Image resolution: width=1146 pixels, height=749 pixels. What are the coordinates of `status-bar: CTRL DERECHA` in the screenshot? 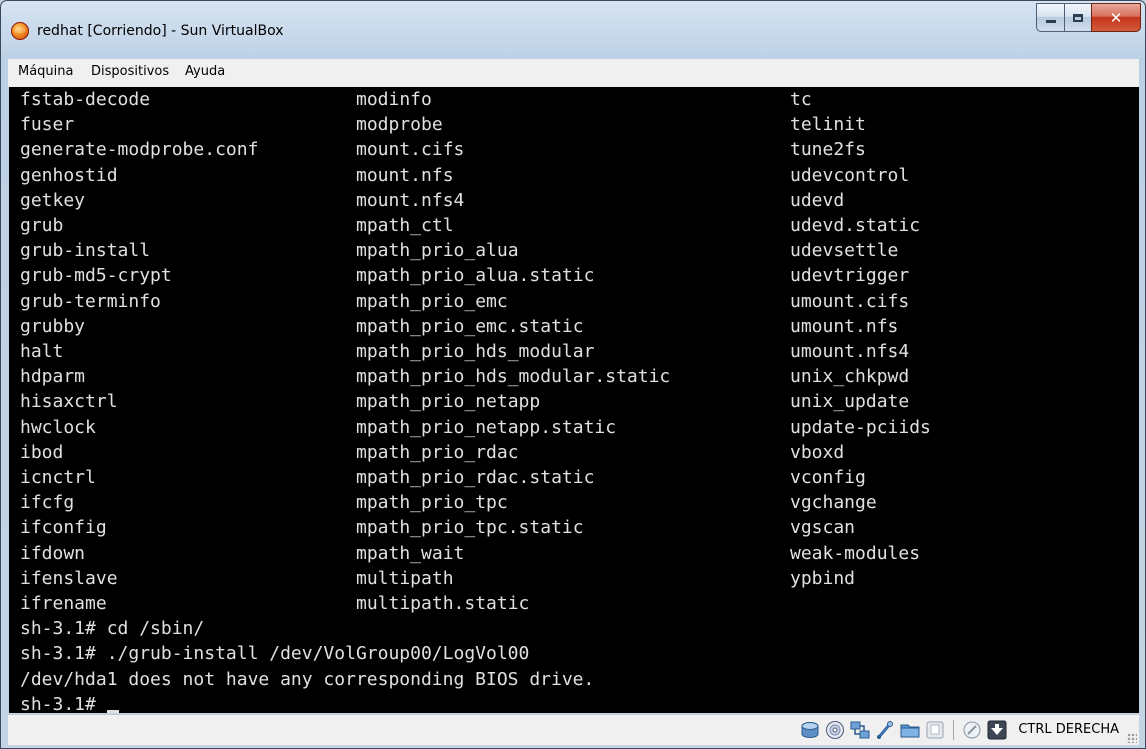 It's located at (573, 729).